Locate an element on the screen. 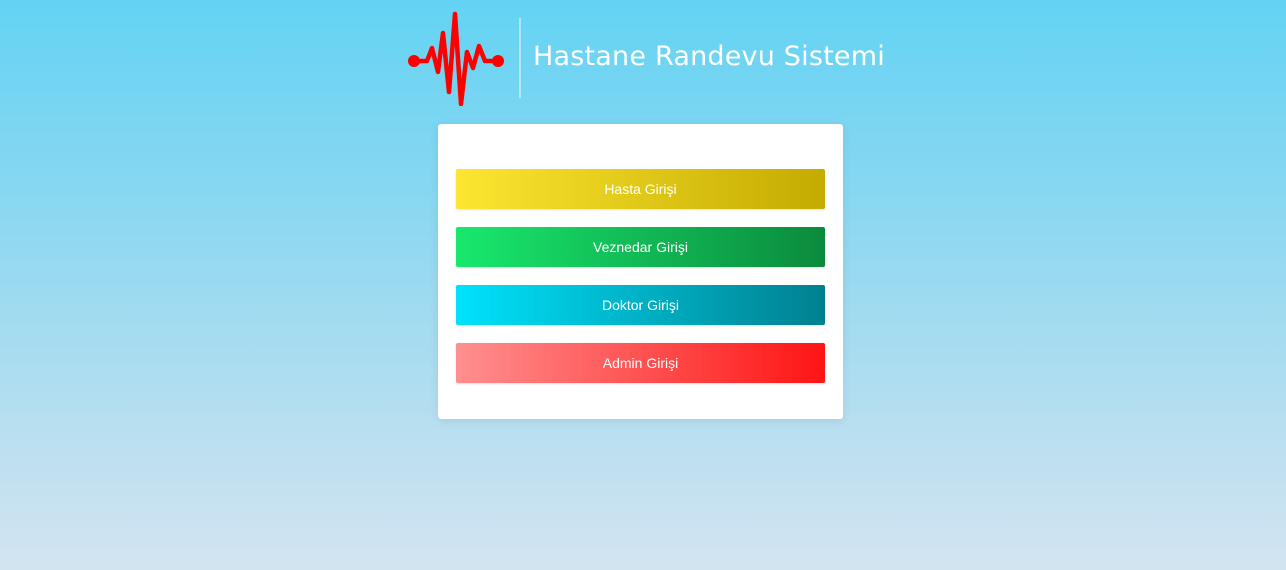 This screenshot has width=1286, height=570. doktor-login-button: Doktor Girişi is located at coordinates (640, 305).